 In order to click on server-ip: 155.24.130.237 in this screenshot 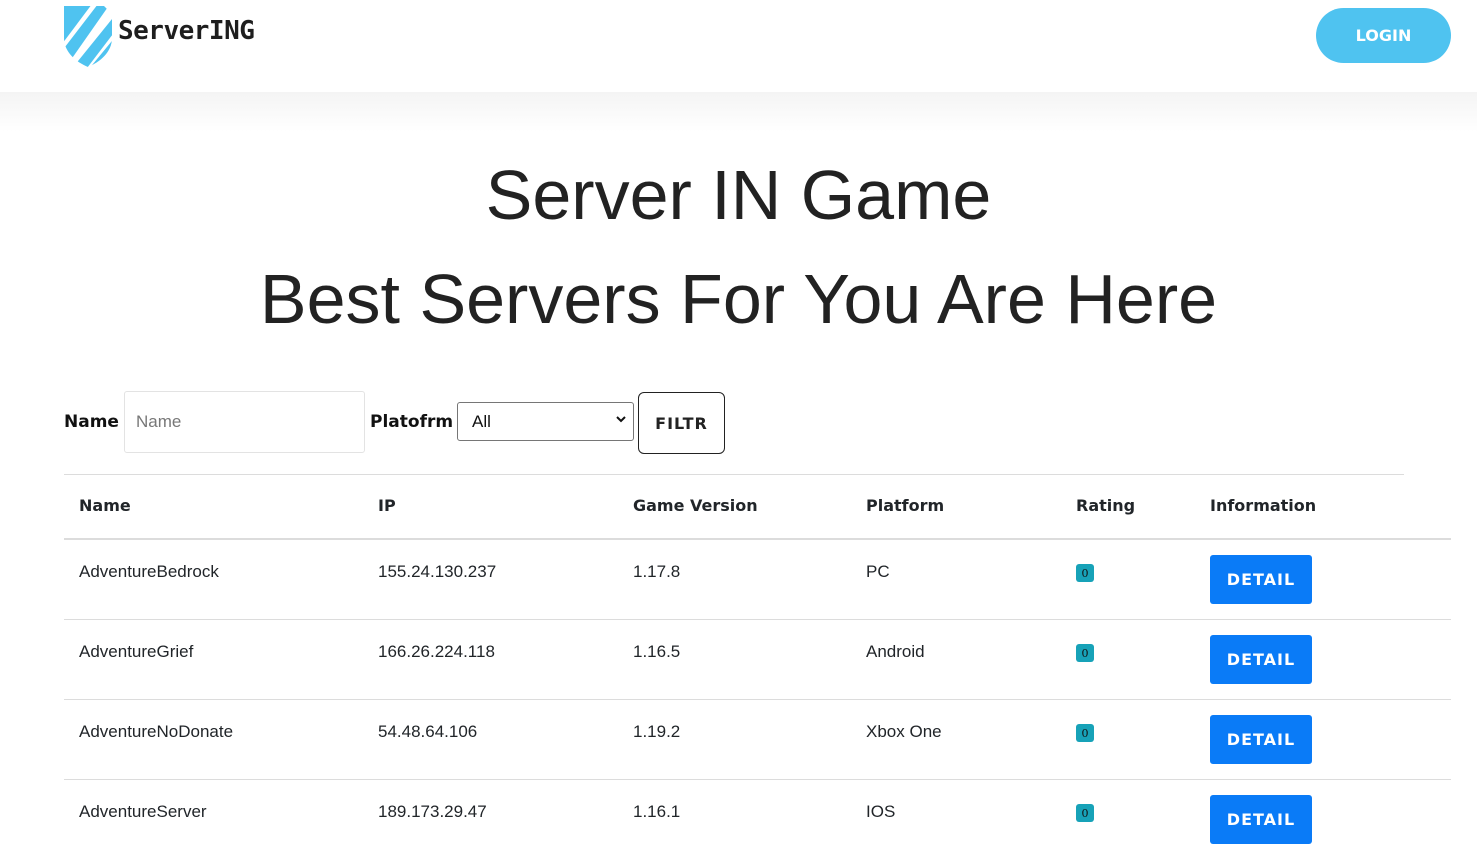, I will do `click(437, 571)`.